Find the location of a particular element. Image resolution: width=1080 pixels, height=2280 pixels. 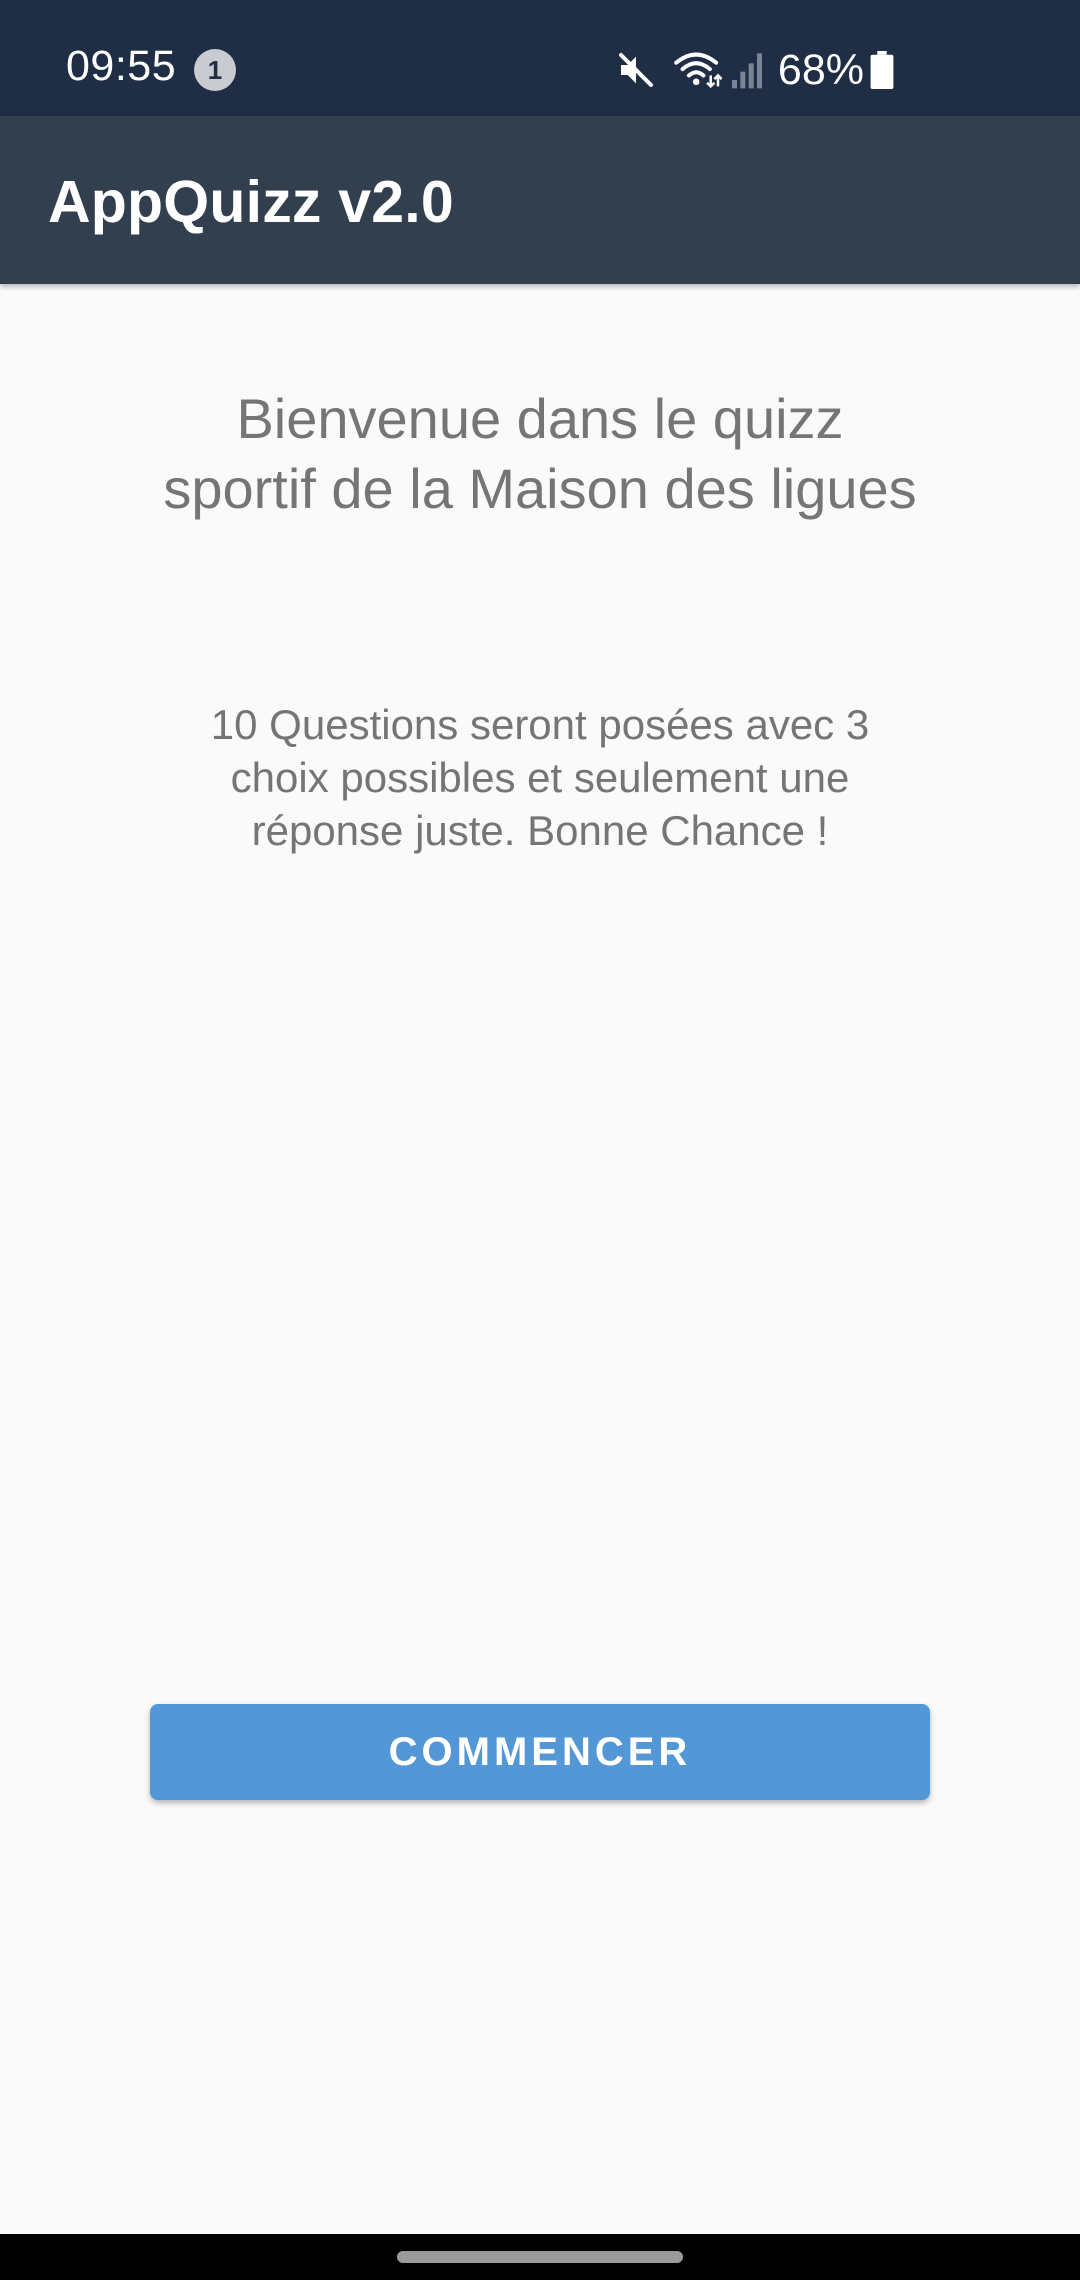

wifi-icon is located at coordinates (698, 70).